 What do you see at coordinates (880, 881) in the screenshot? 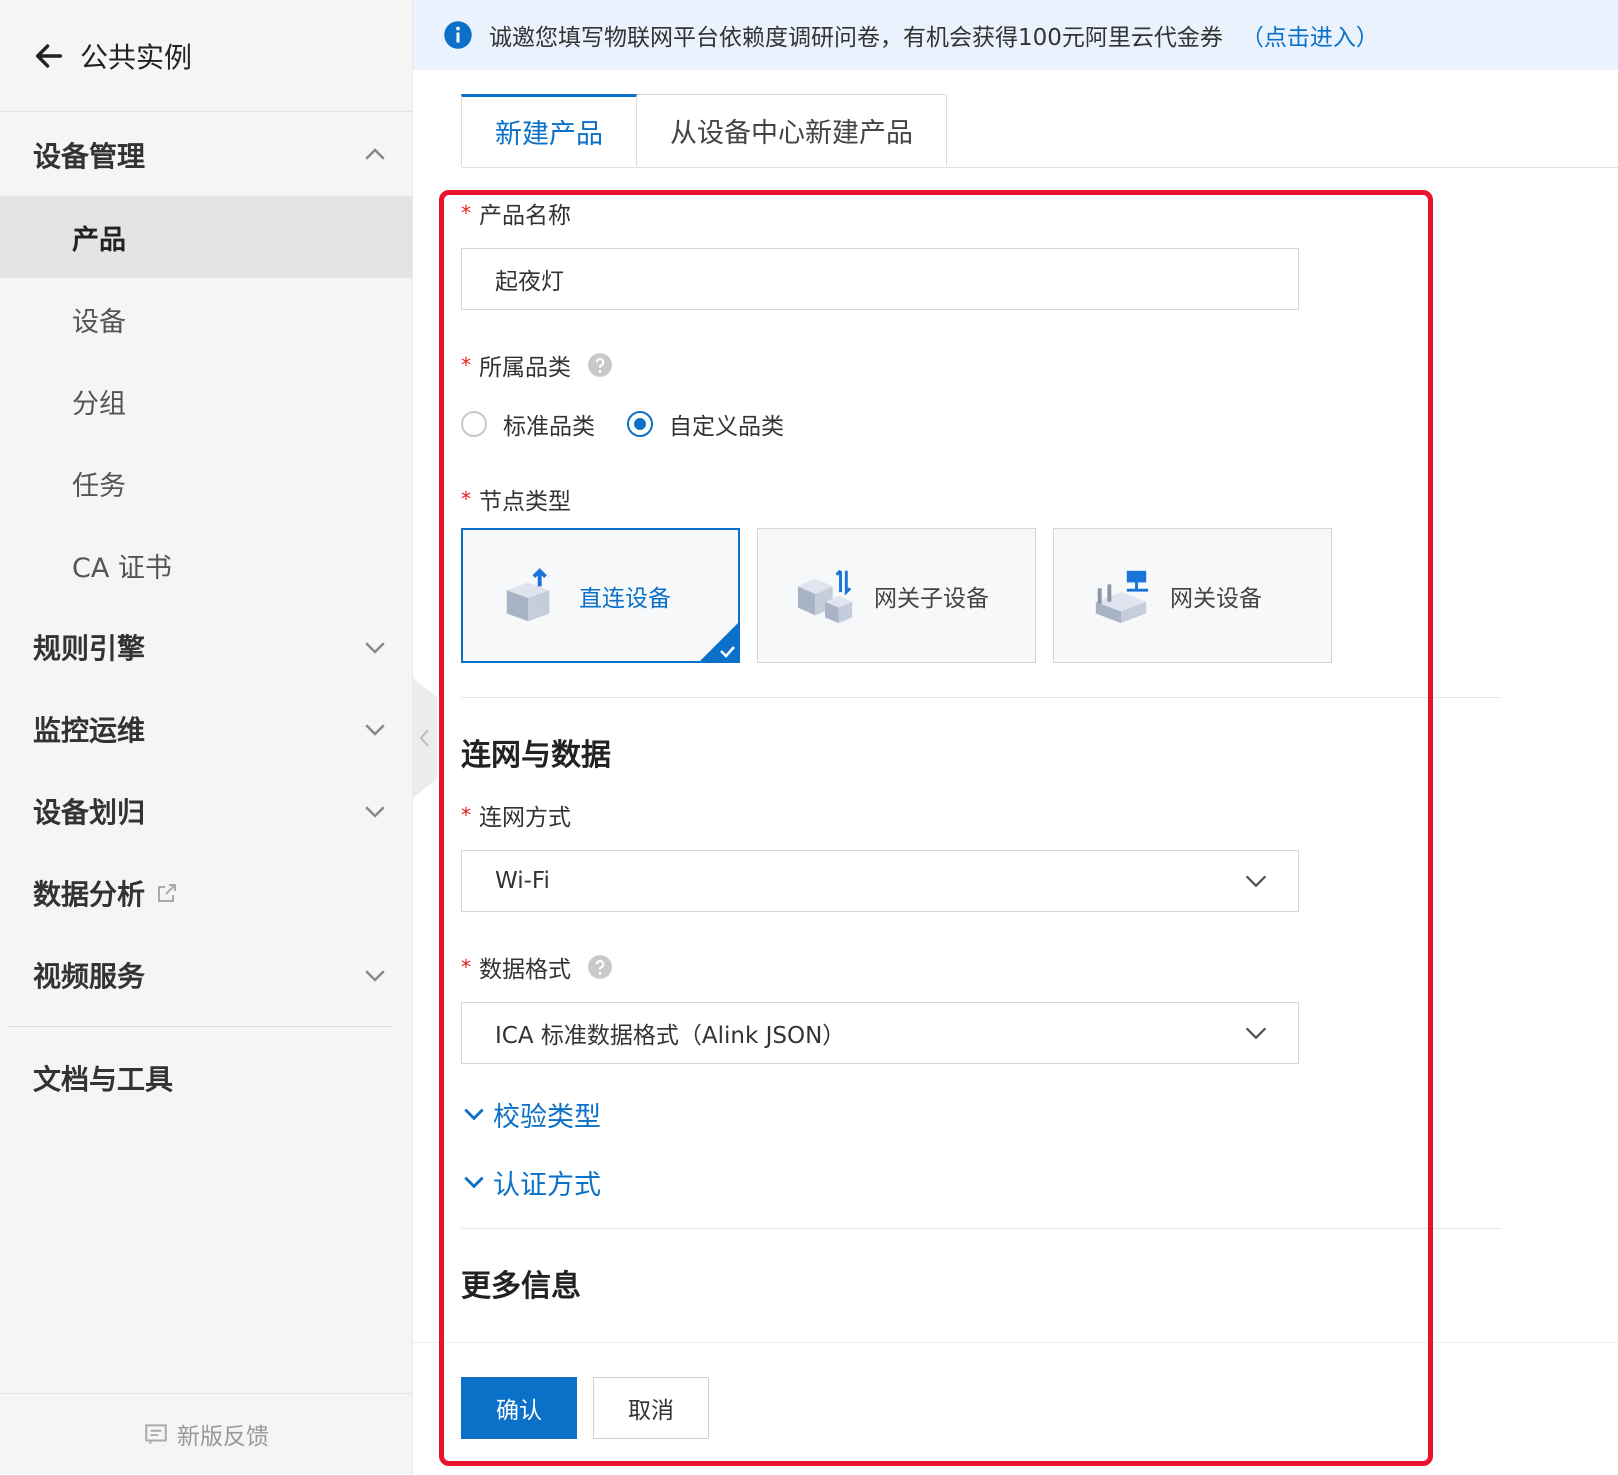
I see `network-method-select: Wi-Fi` at bounding box center [880, 881].